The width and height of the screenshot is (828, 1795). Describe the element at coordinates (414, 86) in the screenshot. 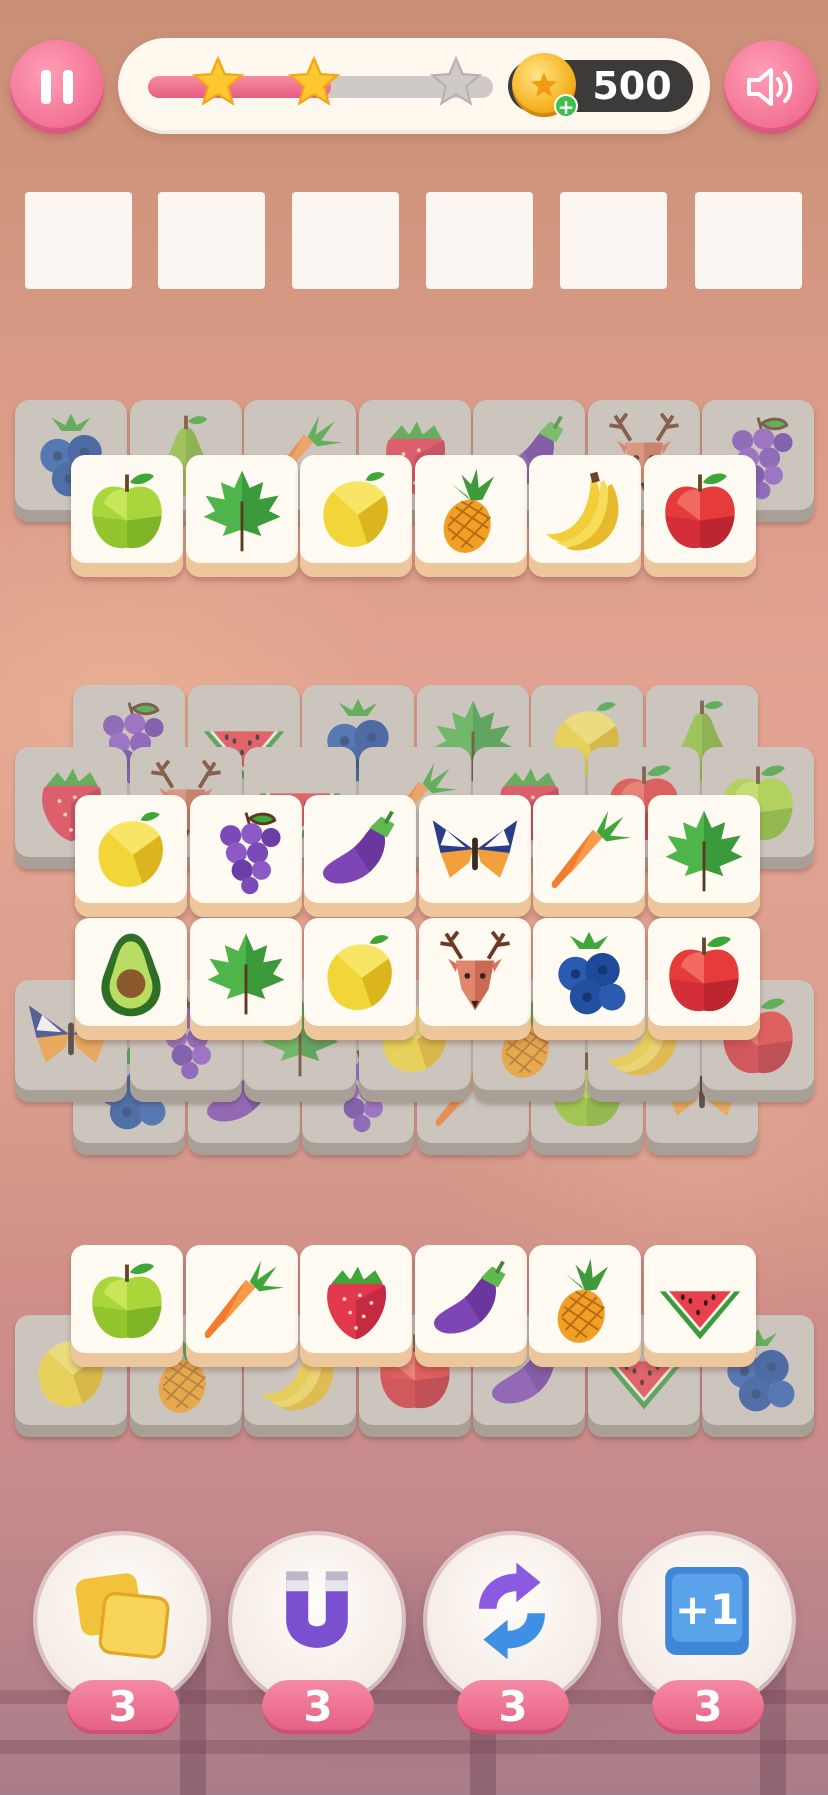

I see `level-progress-bar: + 500` at that location.